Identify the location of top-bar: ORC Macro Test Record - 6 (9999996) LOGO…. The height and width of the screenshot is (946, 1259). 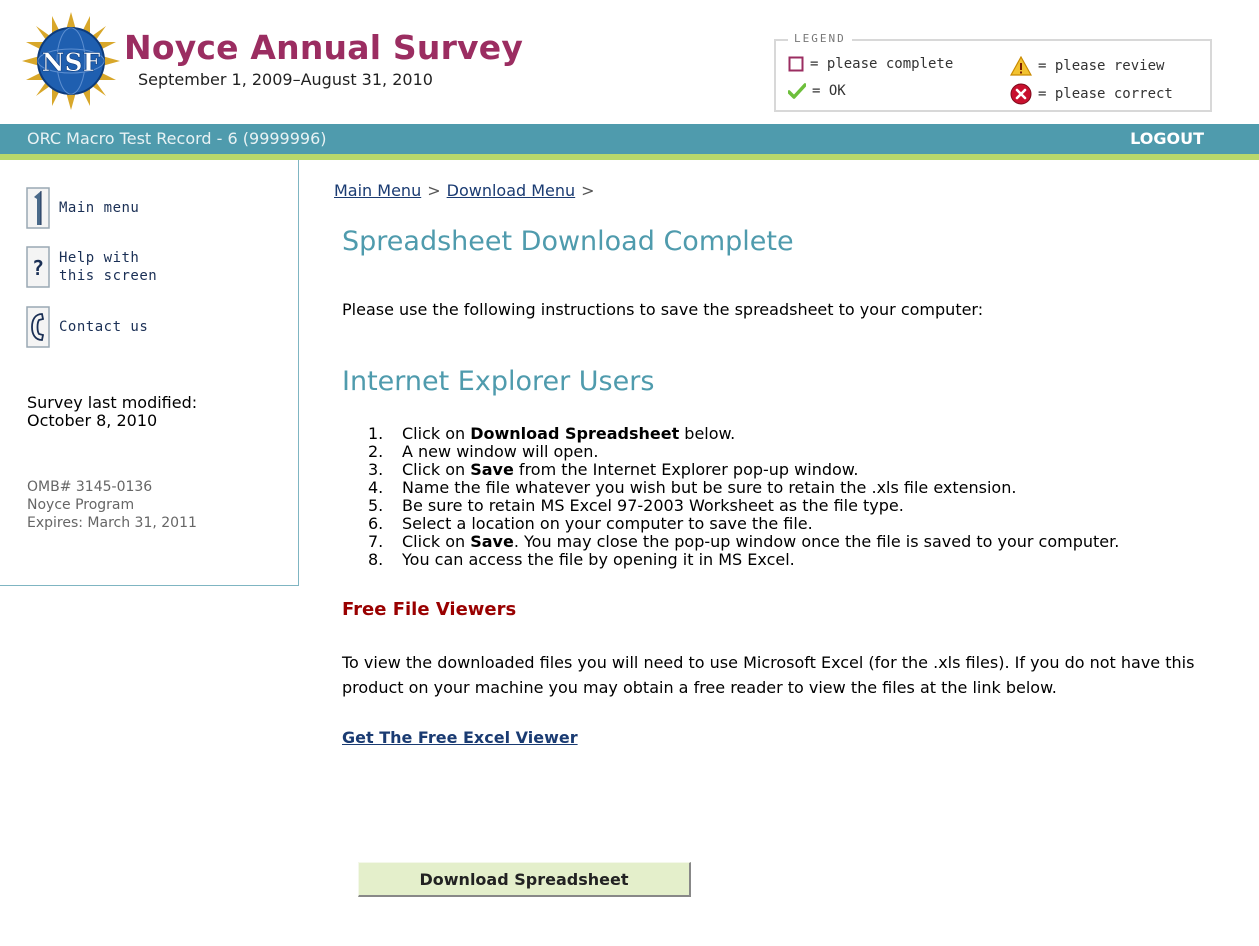
(629, 142).